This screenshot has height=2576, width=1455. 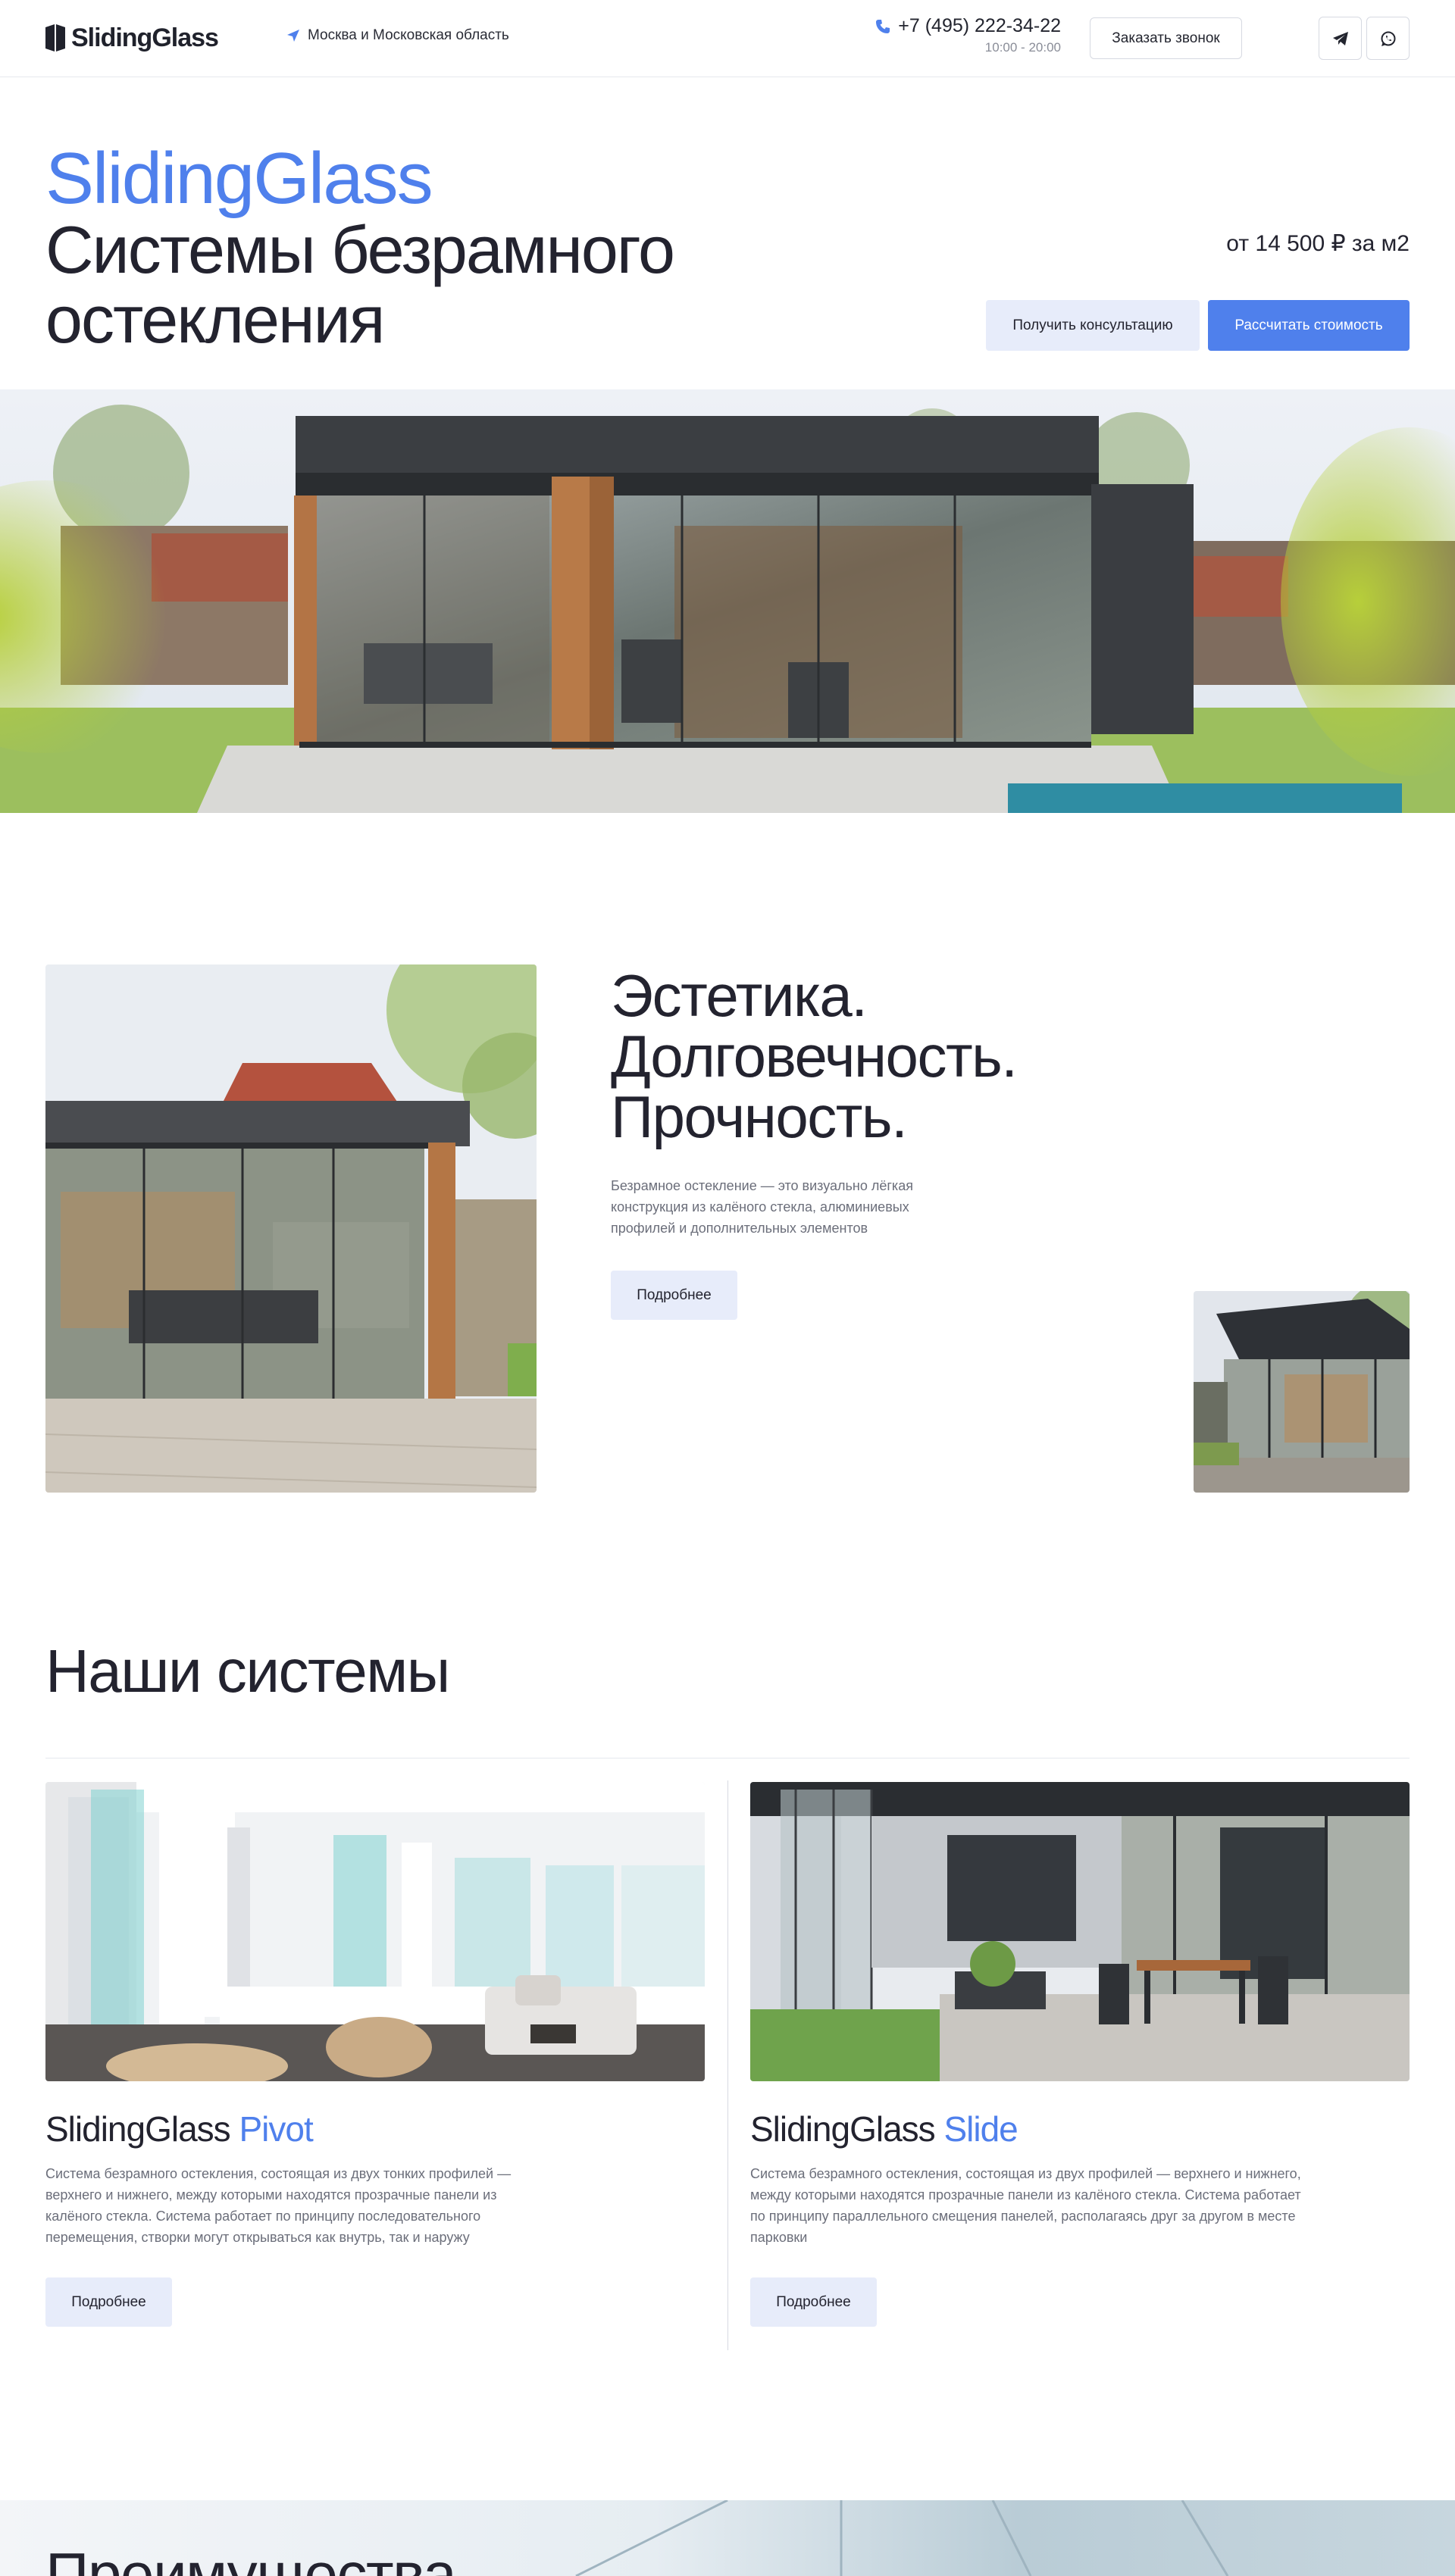 What do you see at coordinates (145, 38) in the screenshot?
I see `logo-text: SlidingGlass` at bounding box center [145, 38].